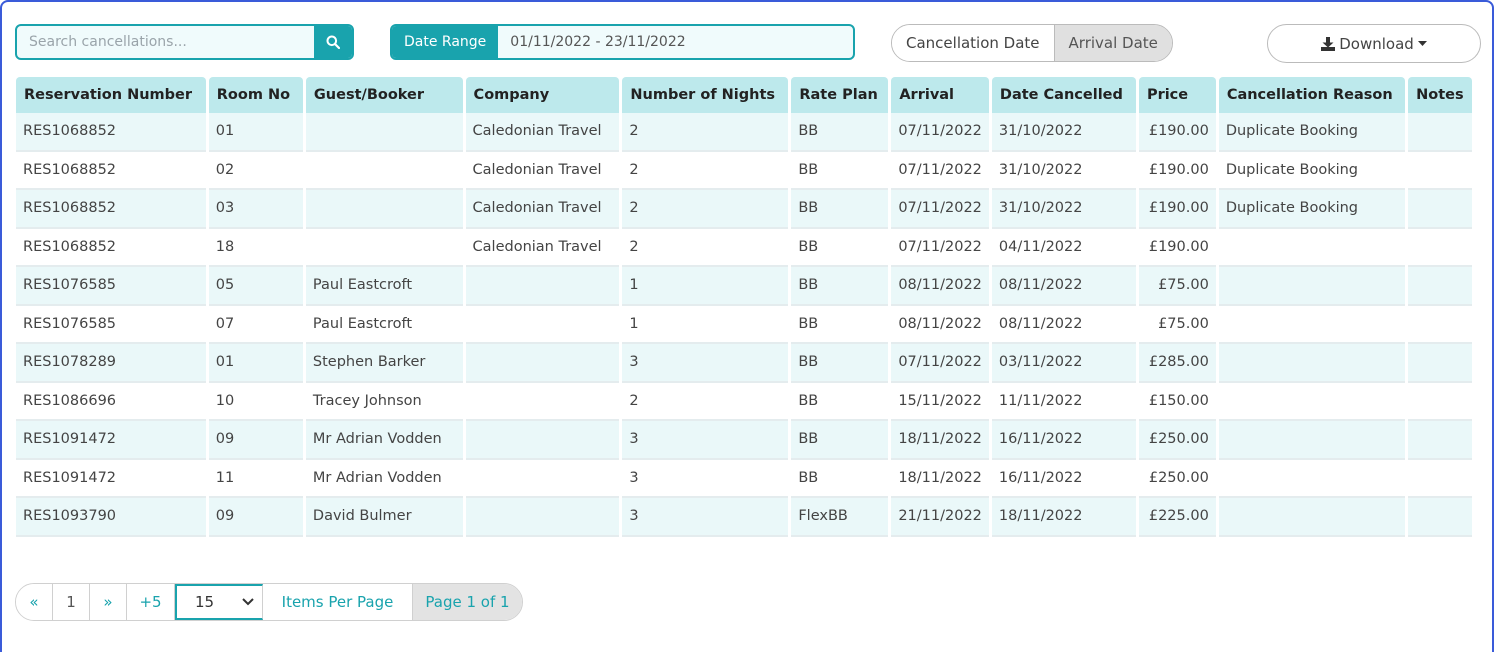  I want to click on column-header: Guest/Booker, so click(384, 95).